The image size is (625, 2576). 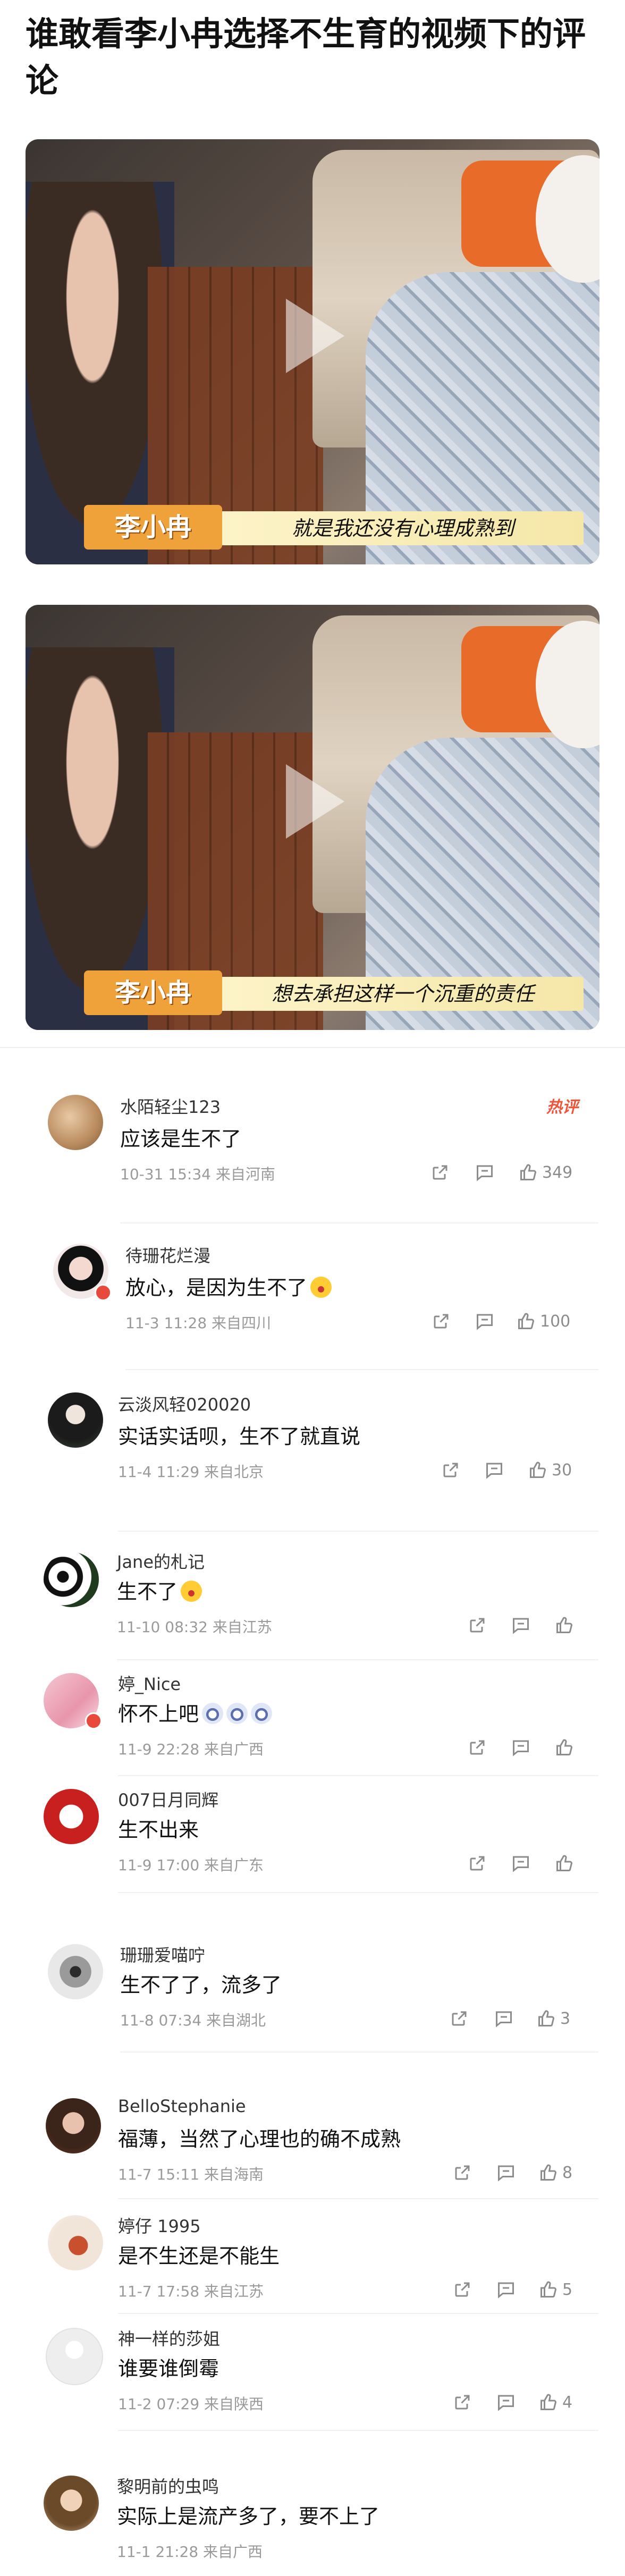 What do you see at coordinates (555, 1322) in the screenshot?
I see `like-count: 100` at bounding box center [555, 1322].